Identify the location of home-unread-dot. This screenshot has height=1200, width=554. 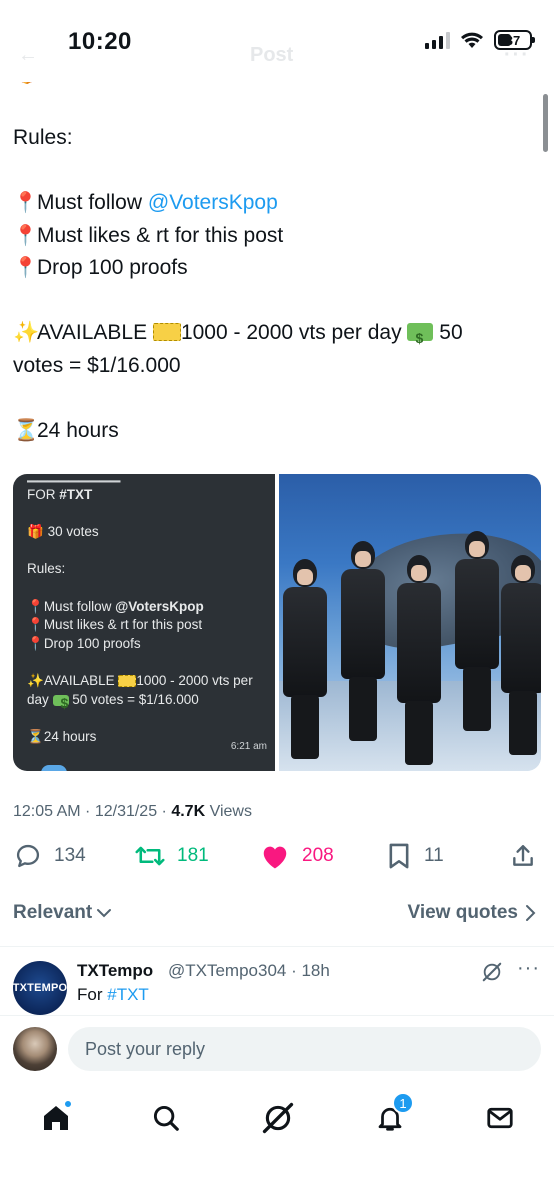
(68, 1104).